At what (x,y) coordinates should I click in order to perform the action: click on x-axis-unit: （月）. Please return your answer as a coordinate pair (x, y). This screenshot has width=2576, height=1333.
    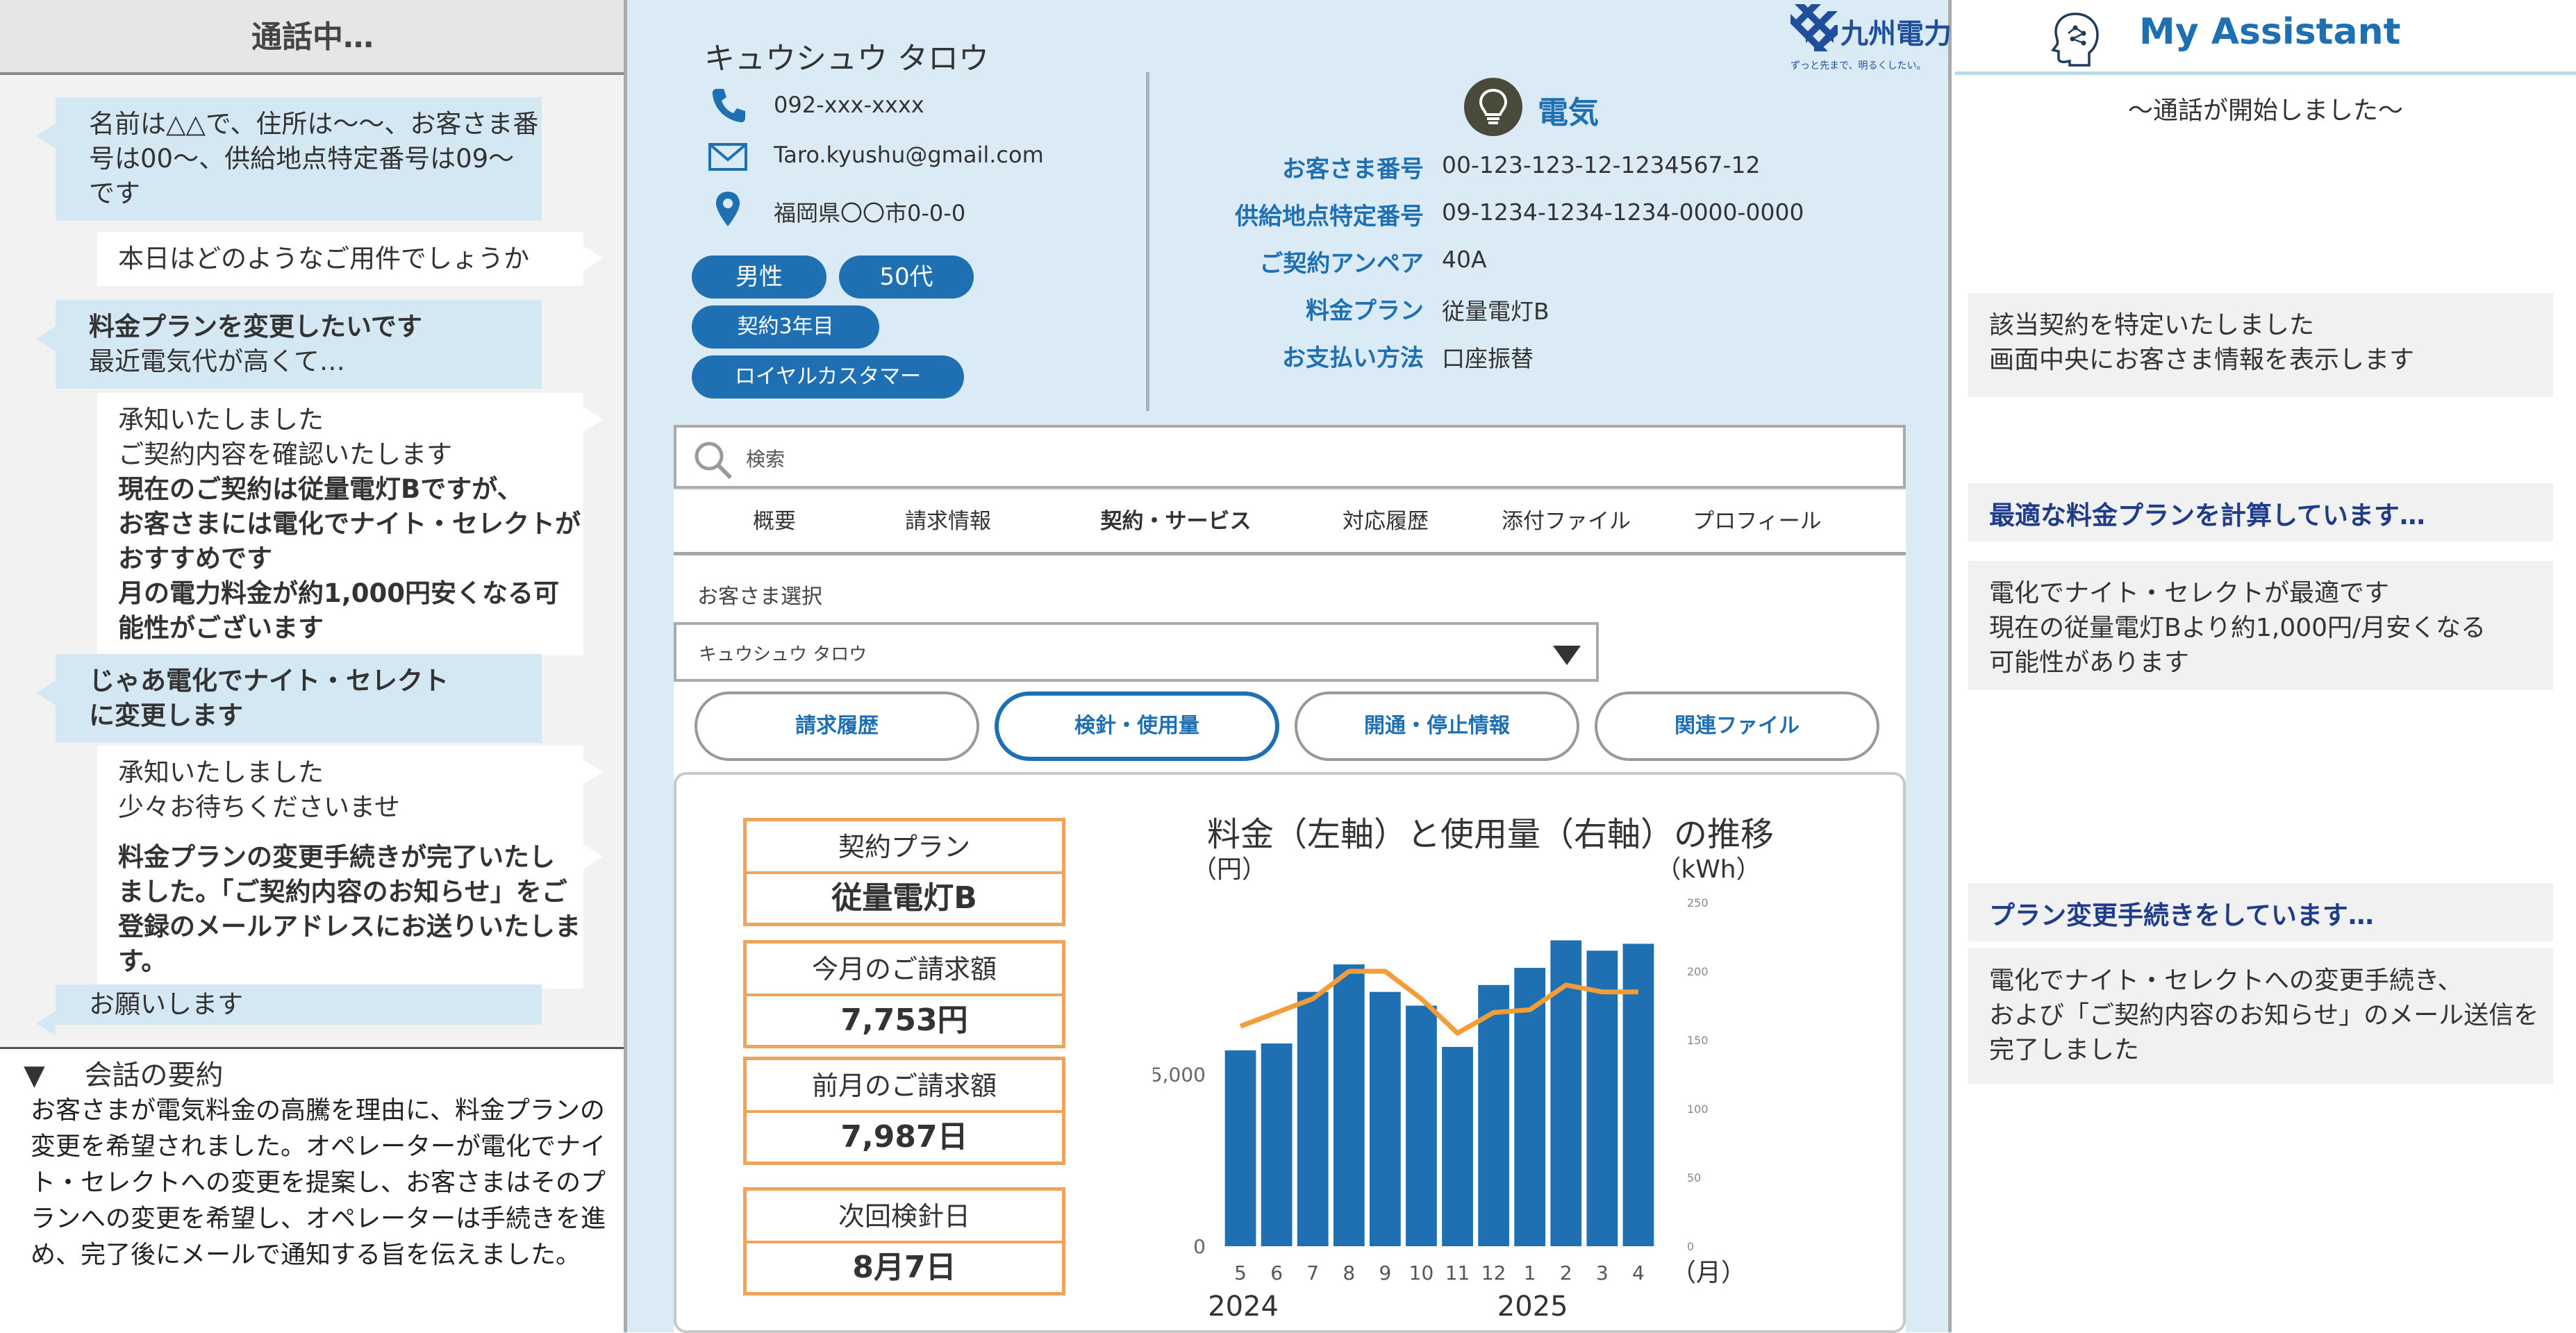
    Looking at the image, I should click on (1708, 1273).